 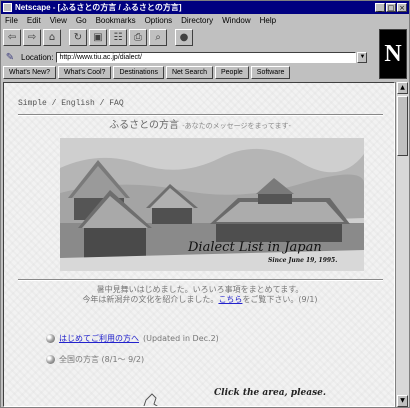 What do you see at coordinates (71, 103) in the screenshot?
I see `breadcrumb: Simple / English / FAQ` at bounding box center [71, 103].